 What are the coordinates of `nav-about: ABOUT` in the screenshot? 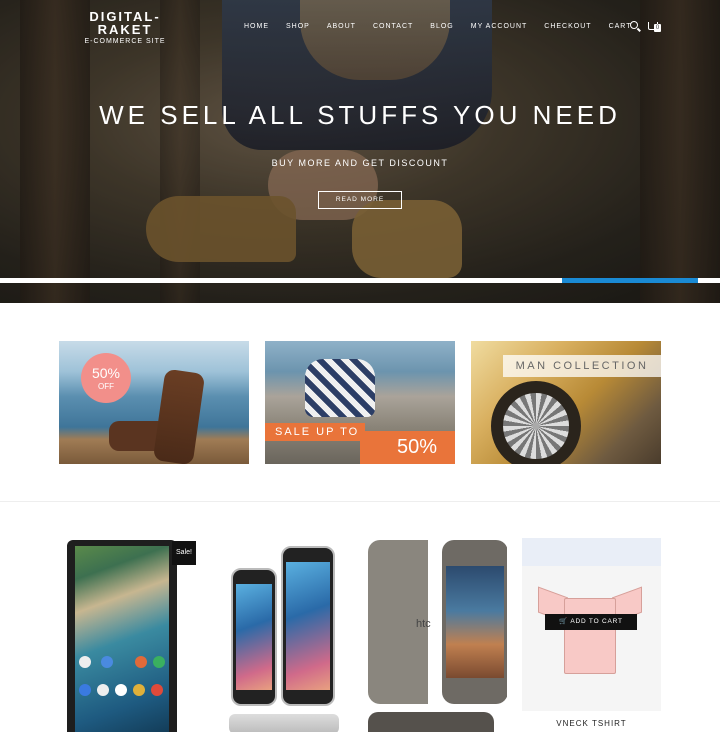 It's located at (341, 26).